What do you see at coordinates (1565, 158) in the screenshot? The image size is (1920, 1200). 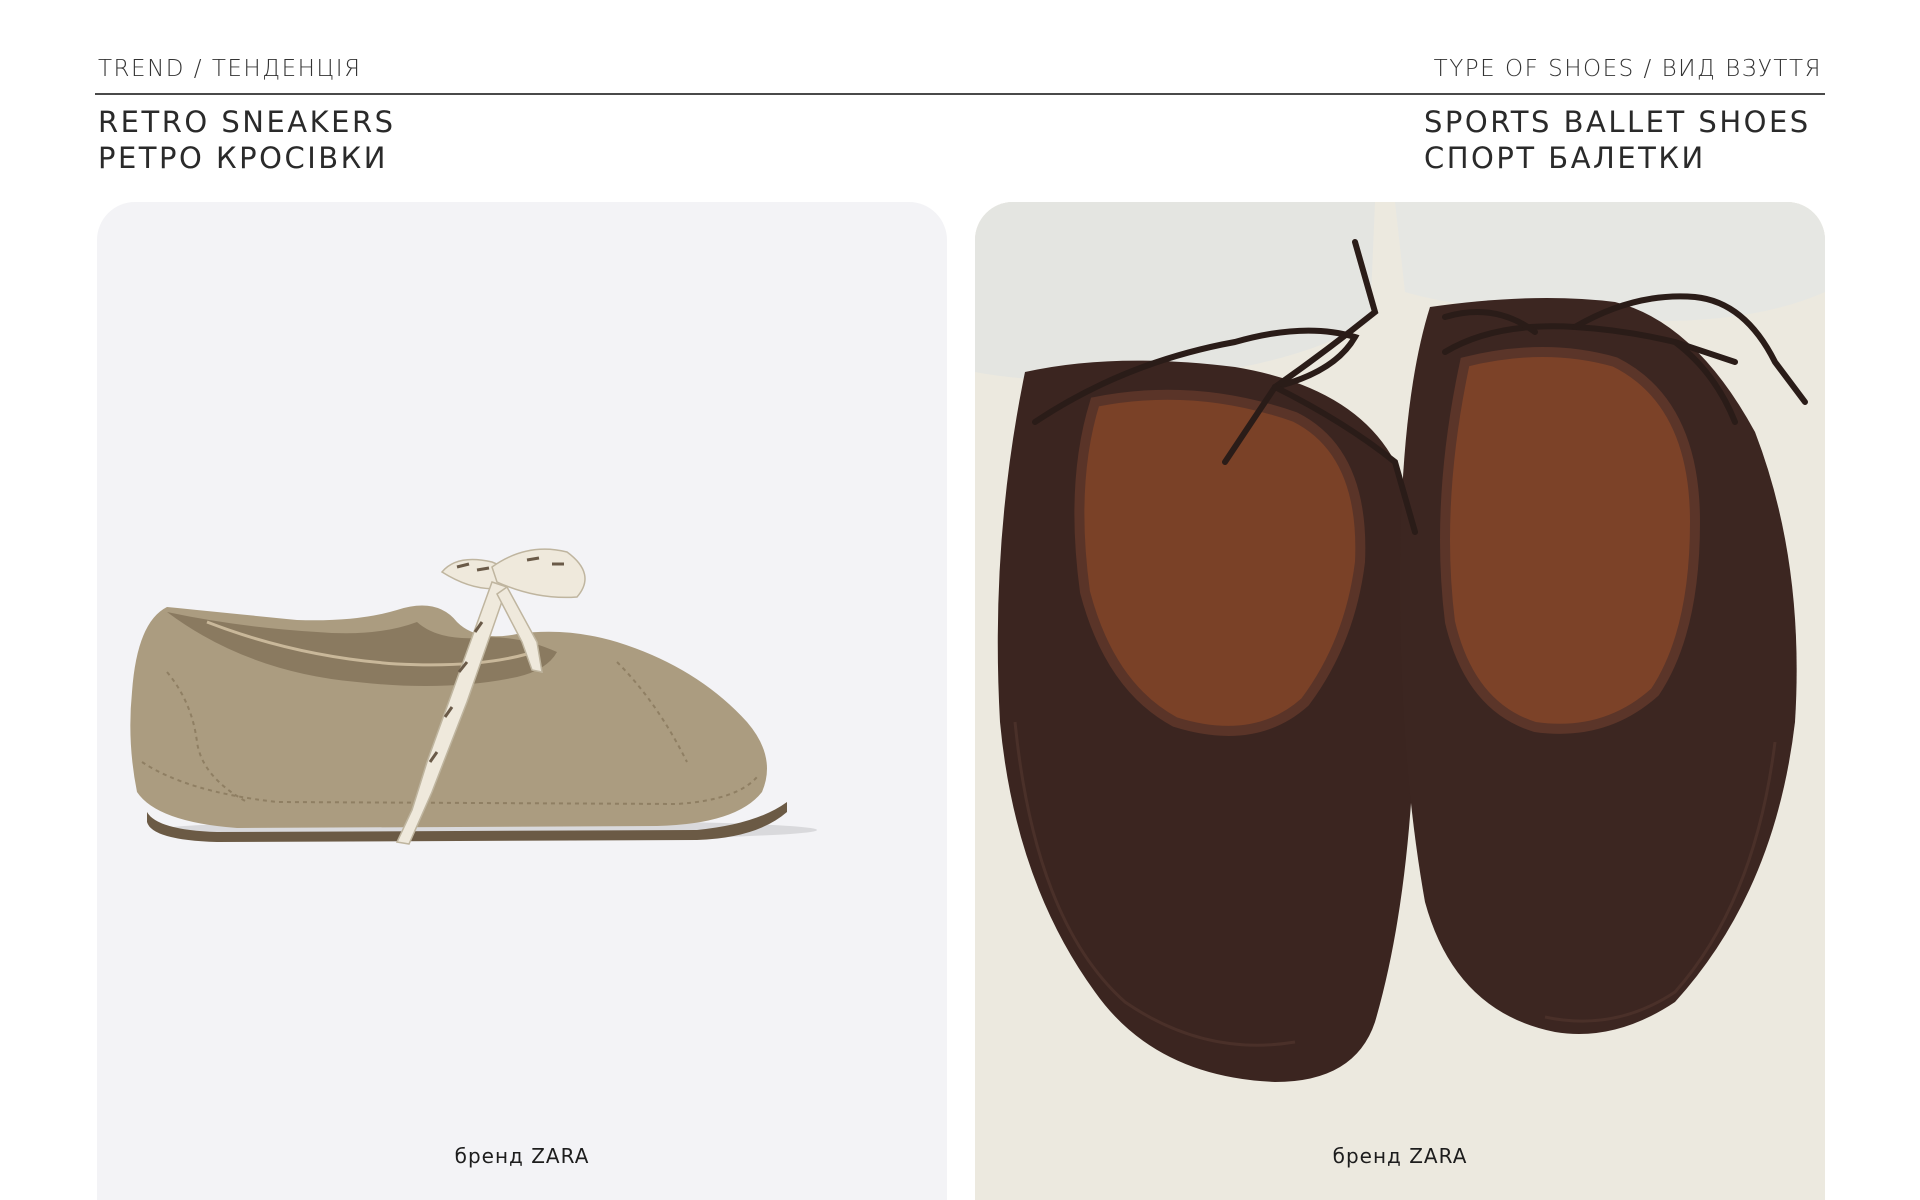 I see `right-title-ua: СПОРТ БАЛЕТКИ` at bounding box center [1565, 158].